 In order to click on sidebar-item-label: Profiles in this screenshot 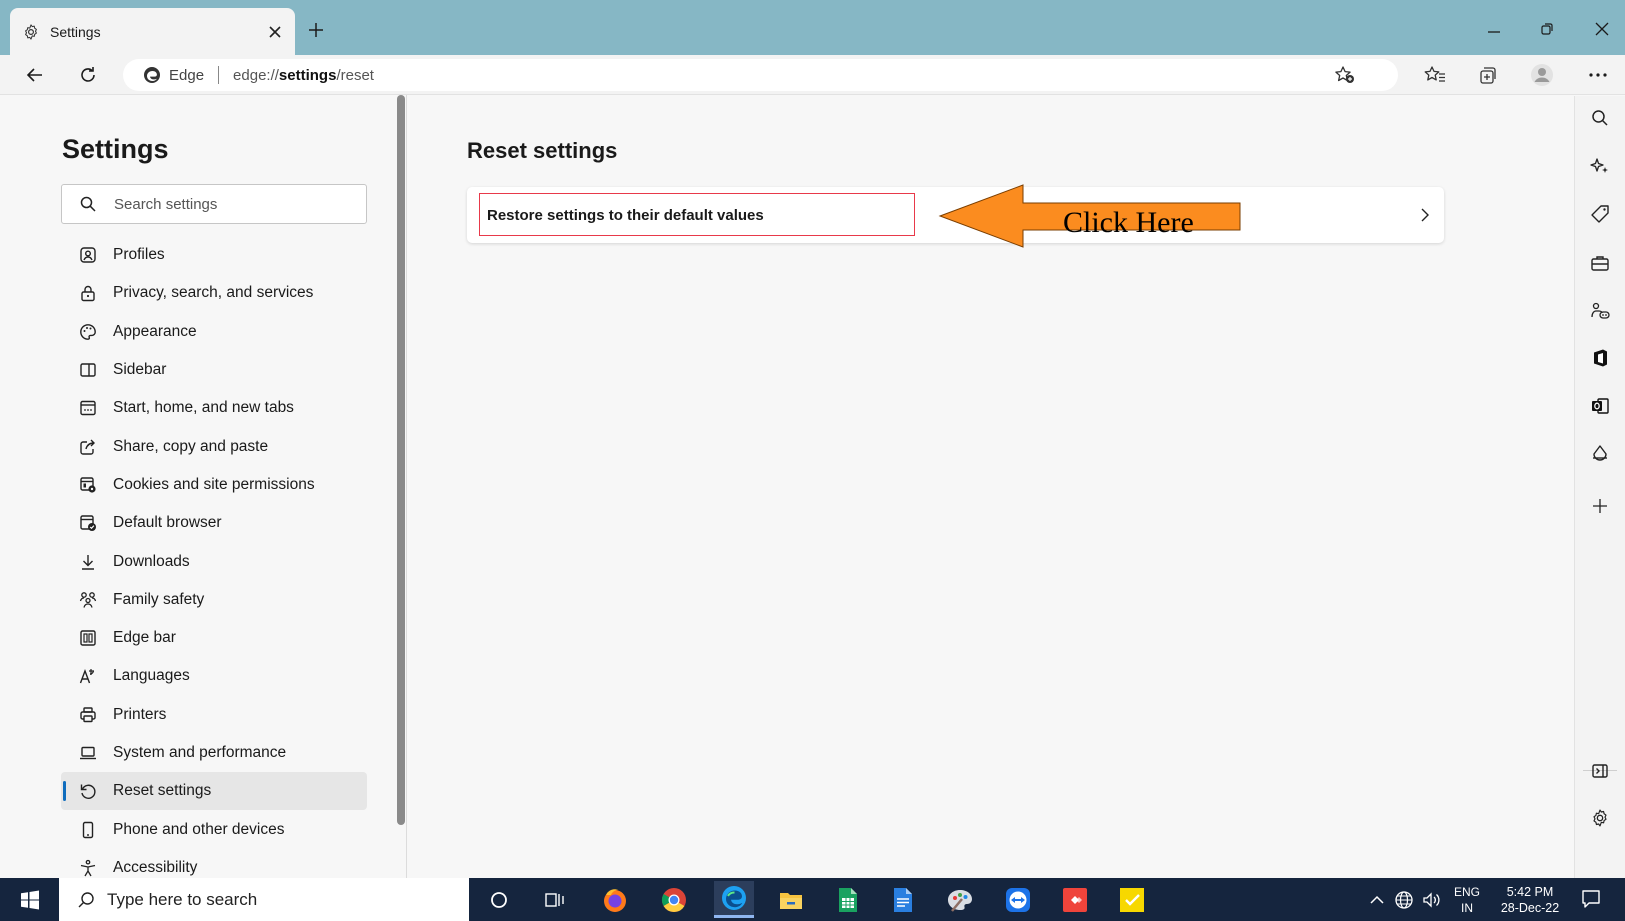, I will do `click(139, 255)`.